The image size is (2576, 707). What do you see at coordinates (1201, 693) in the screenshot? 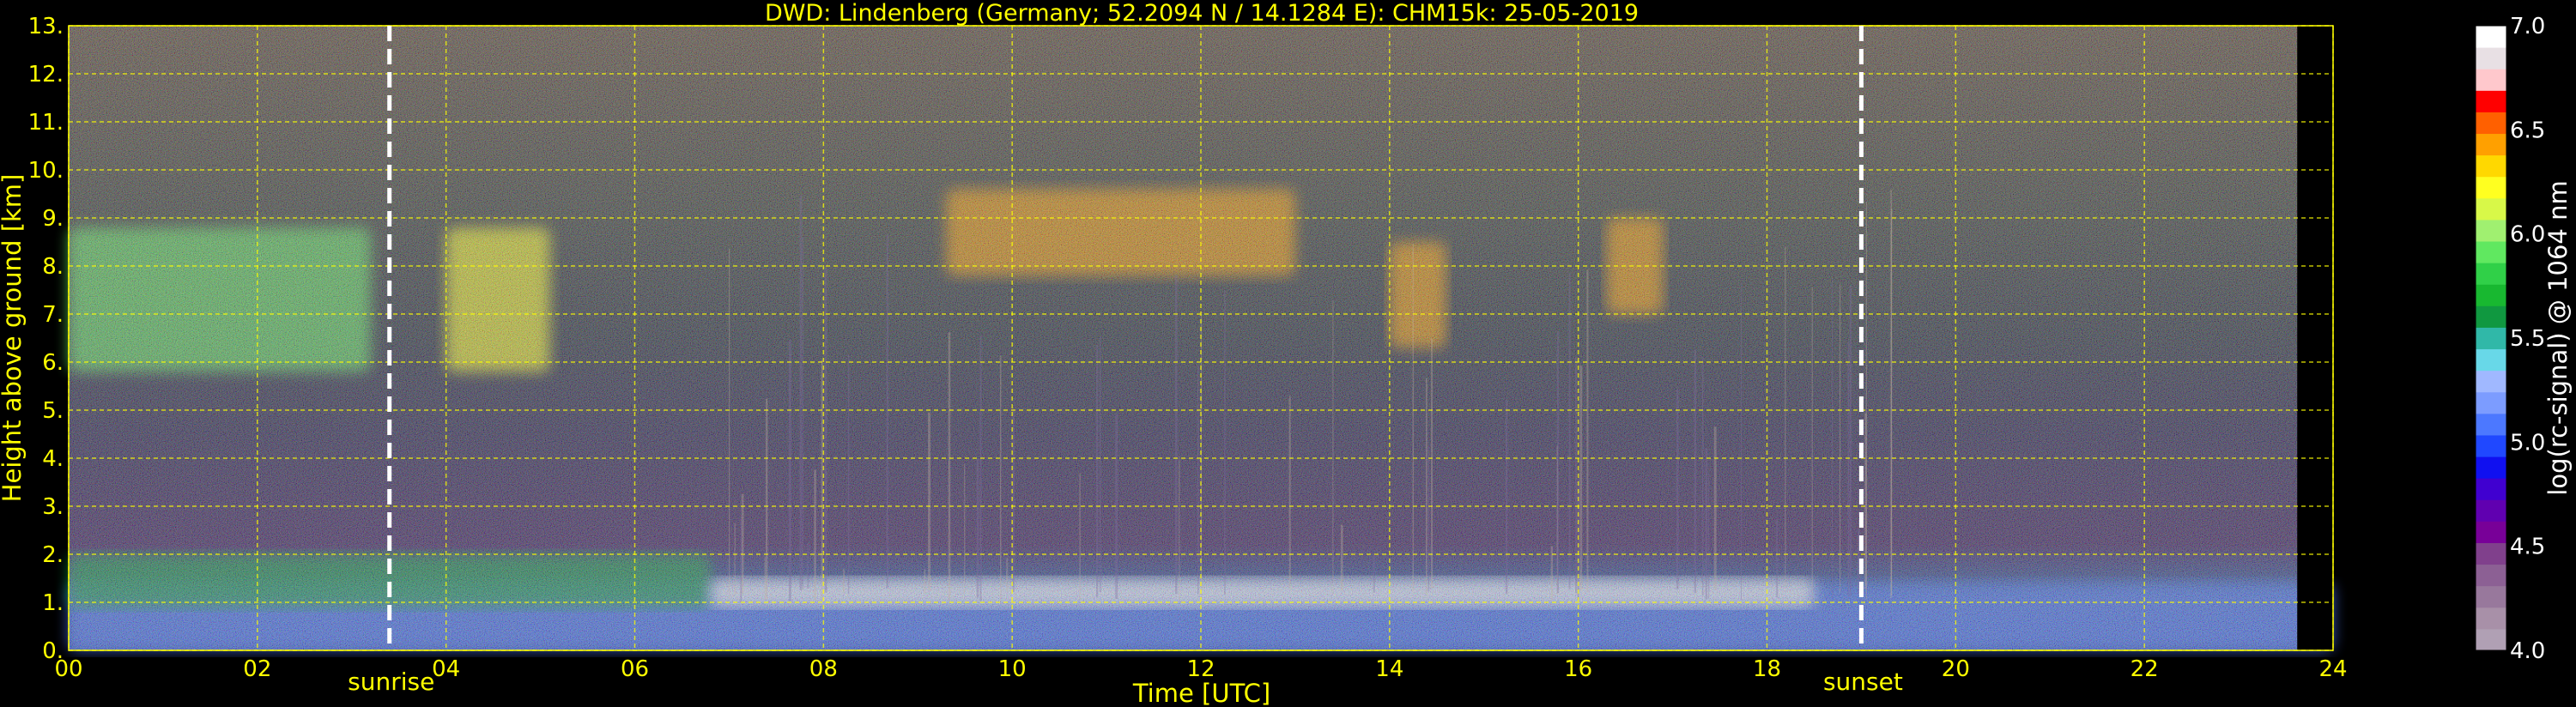
I see `x-axis-label: Time [UTC]` at bounding box center [1201, 693].